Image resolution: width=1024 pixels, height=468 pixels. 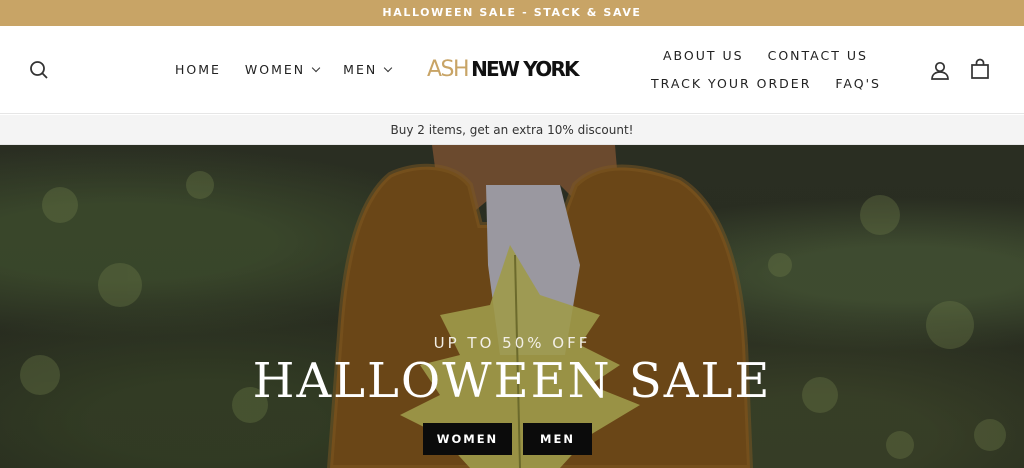 I want to click on search-icon, so click(x=39, y=70).